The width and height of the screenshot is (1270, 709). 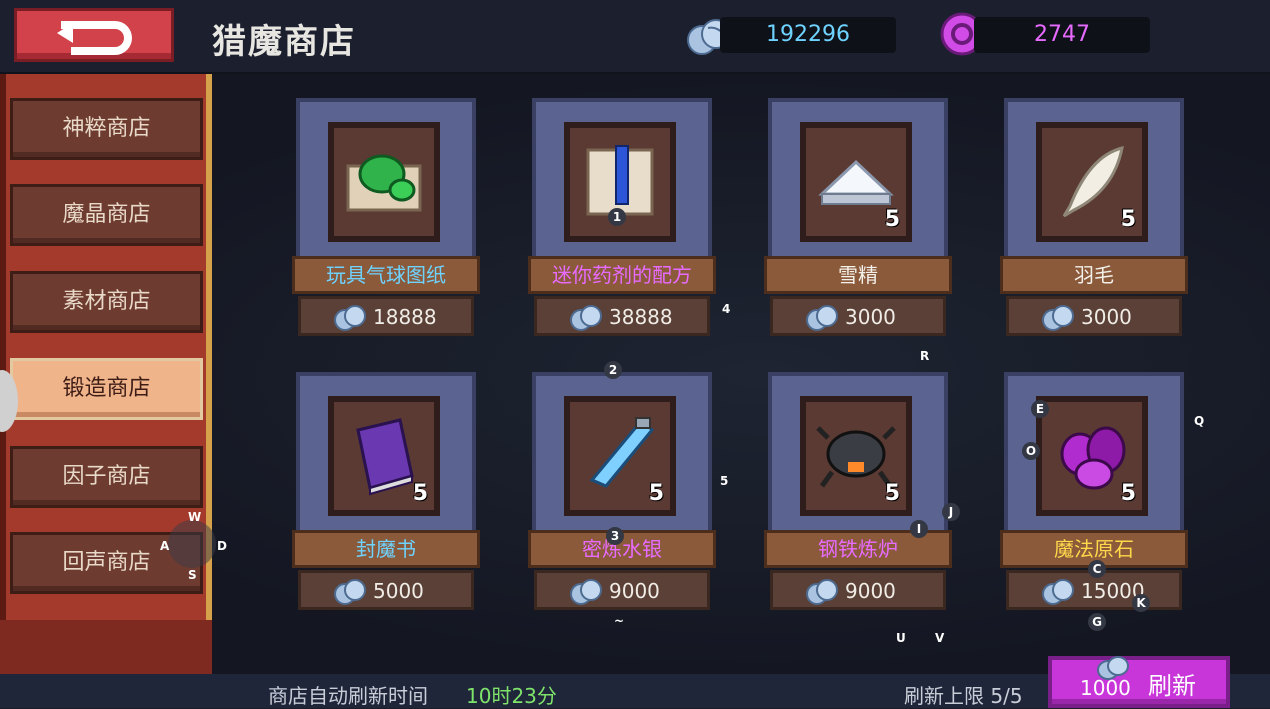 What do you see at coordinates (405, 317) in the screenshot?
I see `item-price: 18888` at bounding box center [405, 317].